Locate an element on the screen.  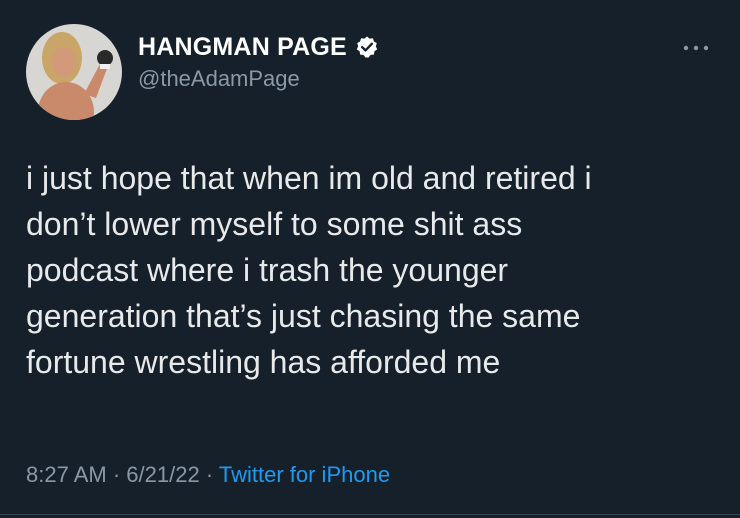
avatar is located at coordinates (74, 72).